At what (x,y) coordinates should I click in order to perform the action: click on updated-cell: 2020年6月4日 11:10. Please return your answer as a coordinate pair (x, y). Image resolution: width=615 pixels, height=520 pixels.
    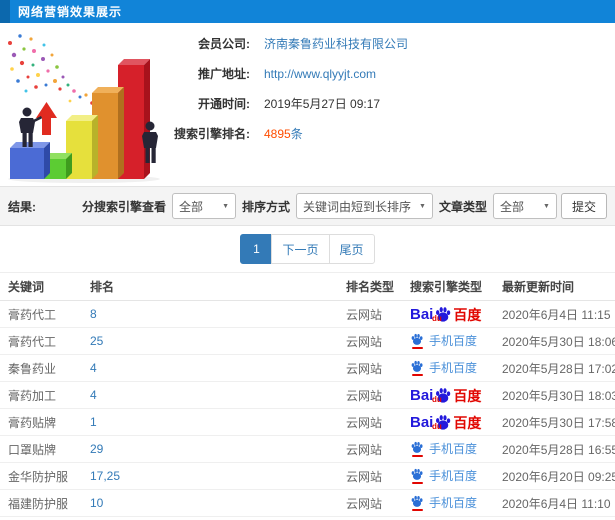
    Looking at the image, I should click on (554, 503).